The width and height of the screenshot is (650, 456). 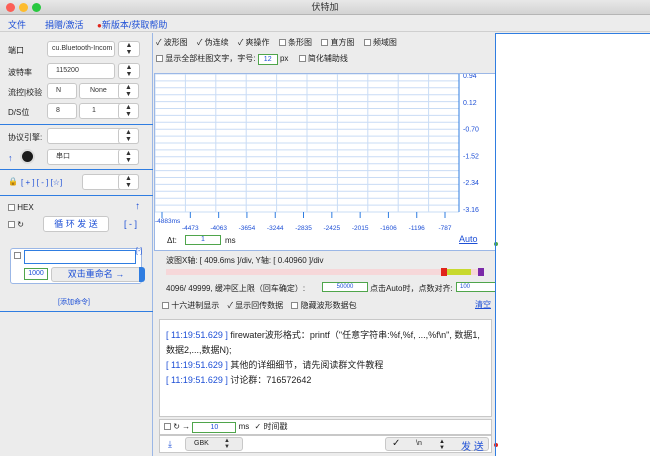 I want to click on x-tick-label: -1606, so click(x=388, y=228).